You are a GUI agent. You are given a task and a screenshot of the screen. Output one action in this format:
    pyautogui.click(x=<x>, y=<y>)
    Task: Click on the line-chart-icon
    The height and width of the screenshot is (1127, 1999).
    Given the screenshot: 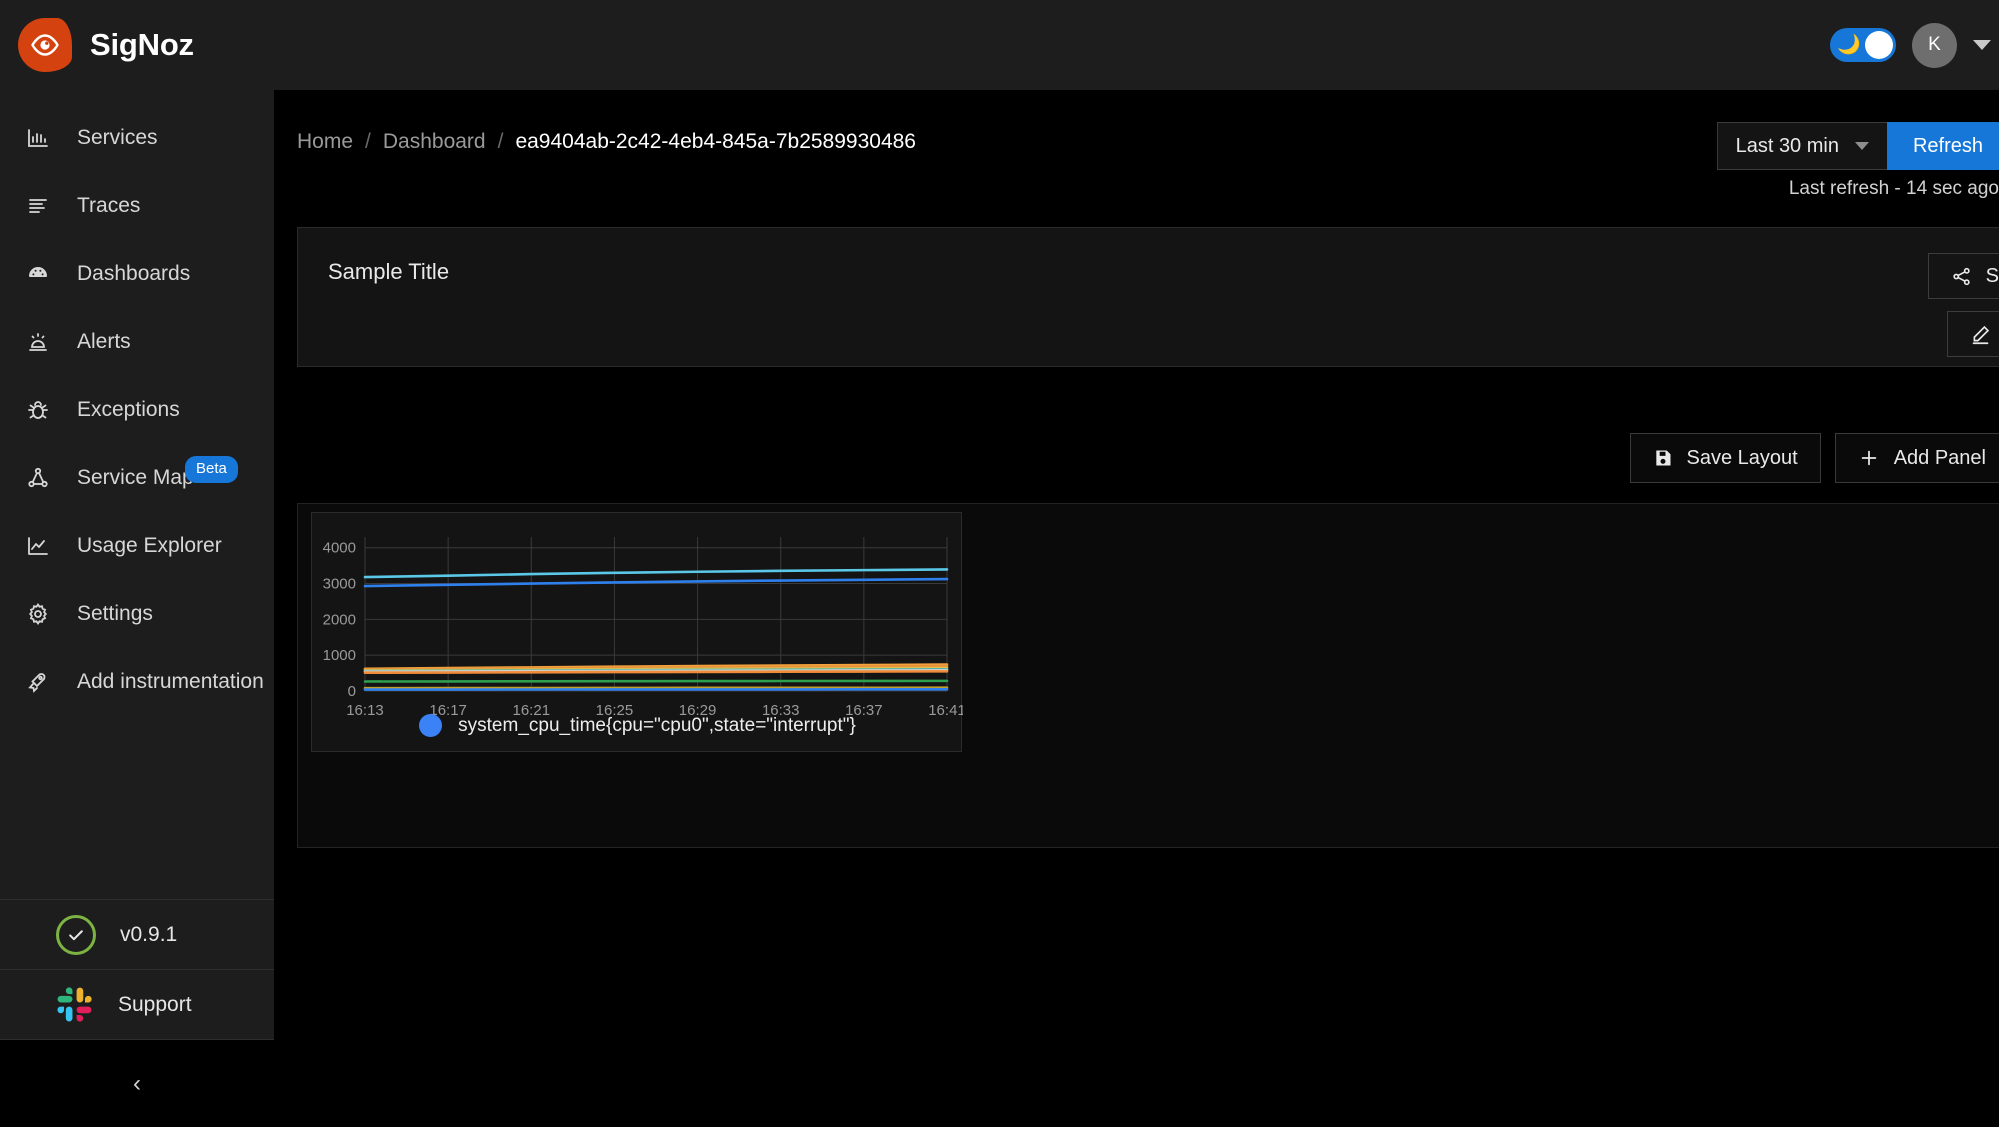 What is the action you would take?
    pyautogui.click(x=38, y=546)
    